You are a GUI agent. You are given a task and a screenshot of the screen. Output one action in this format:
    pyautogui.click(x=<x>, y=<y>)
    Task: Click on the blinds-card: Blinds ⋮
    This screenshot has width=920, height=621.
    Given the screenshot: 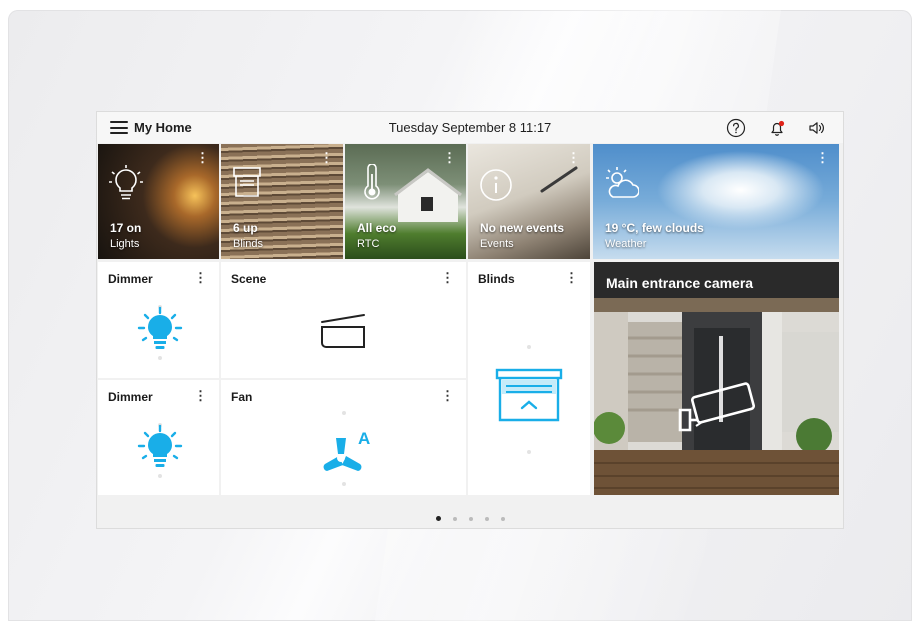 What is the action you would take?
    pyautogui.click(x=529, y=378)
    